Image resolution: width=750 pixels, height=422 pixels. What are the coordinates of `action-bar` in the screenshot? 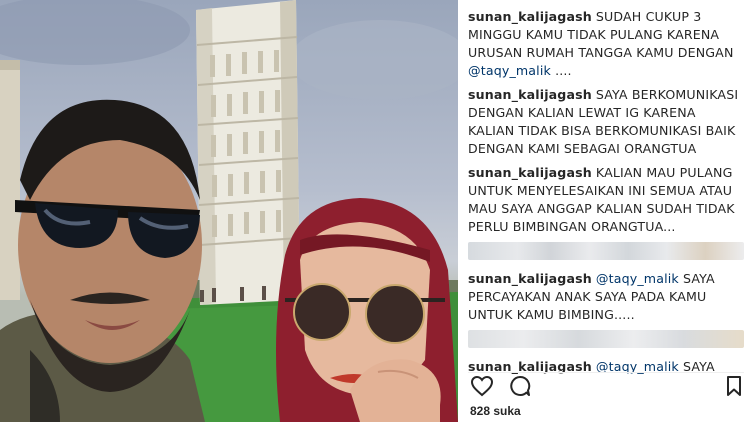 It's located at (607, 384).